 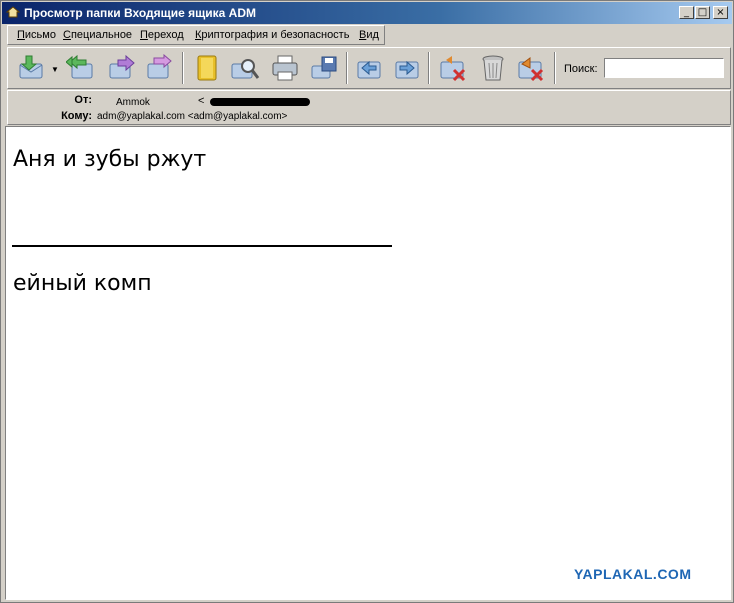 I want to click on toolbar: ▼ Поиск:, so click(x=369, y=68).